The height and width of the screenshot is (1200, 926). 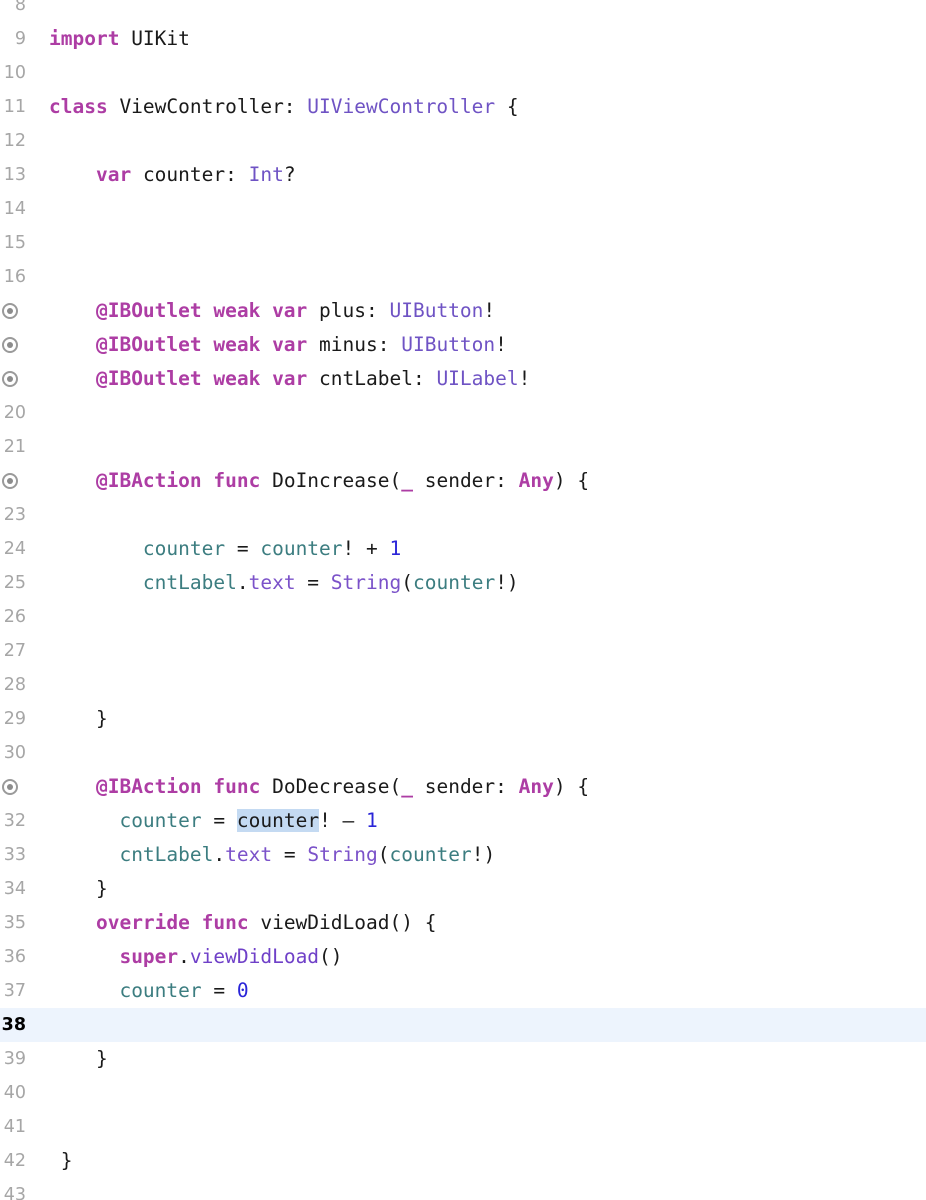 What do you see at coordinates (463, 753) in the screenshot?
I see `code-line: 30` at bounding box center [463, 753].